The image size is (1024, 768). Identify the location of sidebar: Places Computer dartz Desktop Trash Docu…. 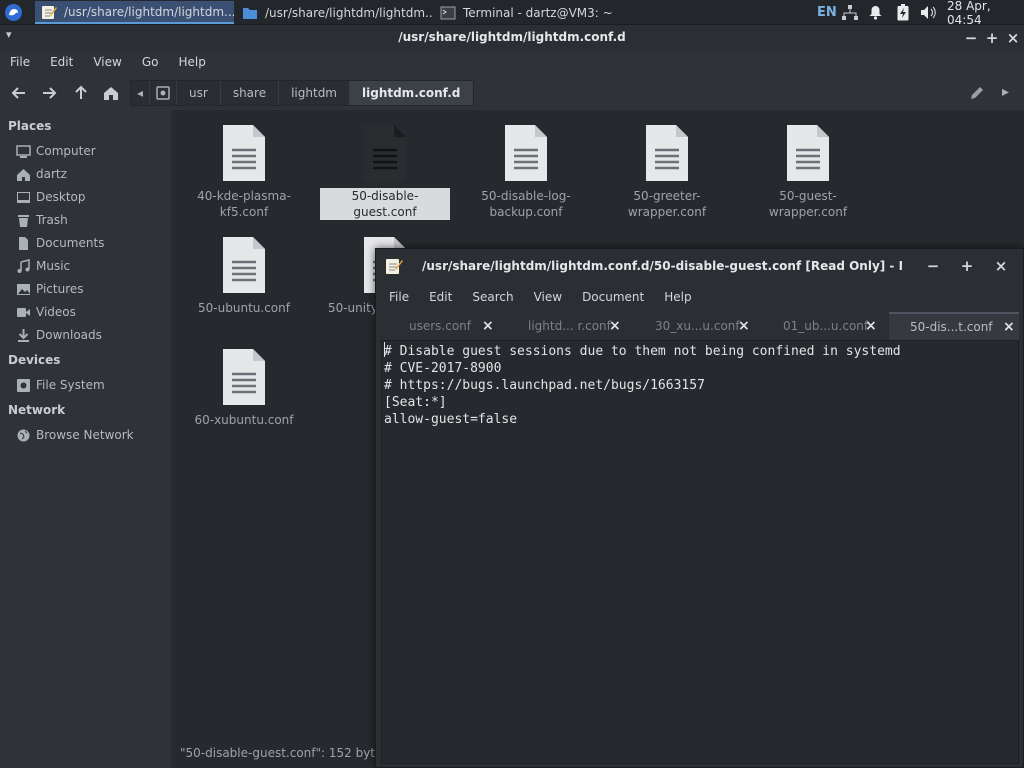
(85, 439).